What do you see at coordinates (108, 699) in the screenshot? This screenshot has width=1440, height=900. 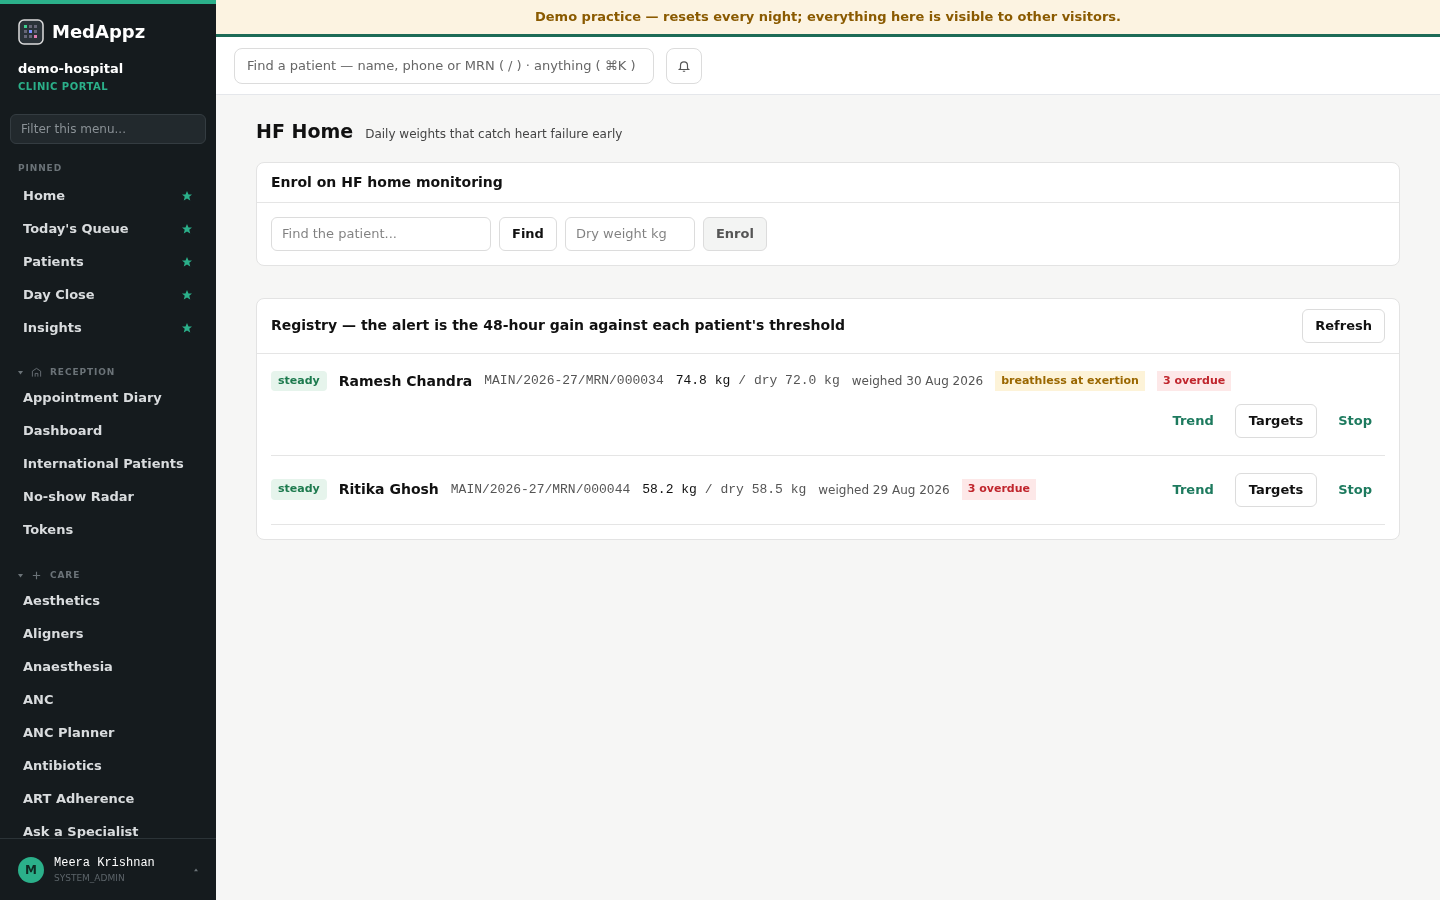 I see `sidebar-item: ANC` at bounding box center [108, 699].